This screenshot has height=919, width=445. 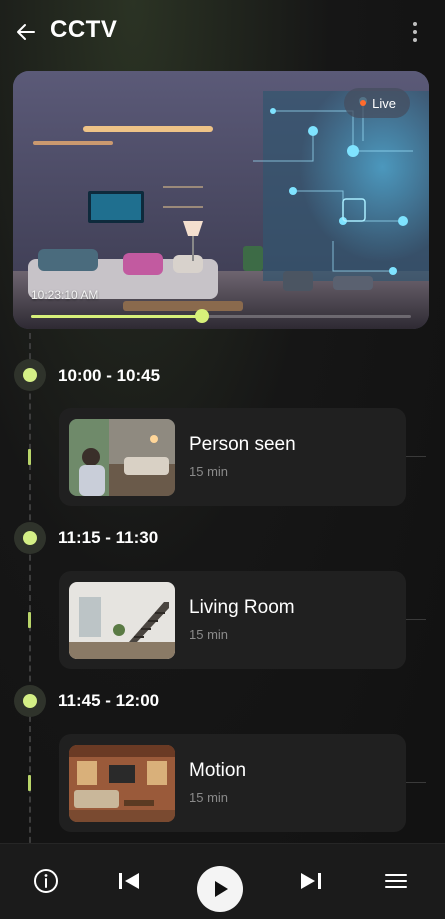 I want to click on more-options-button, so click(x=415, y=32).